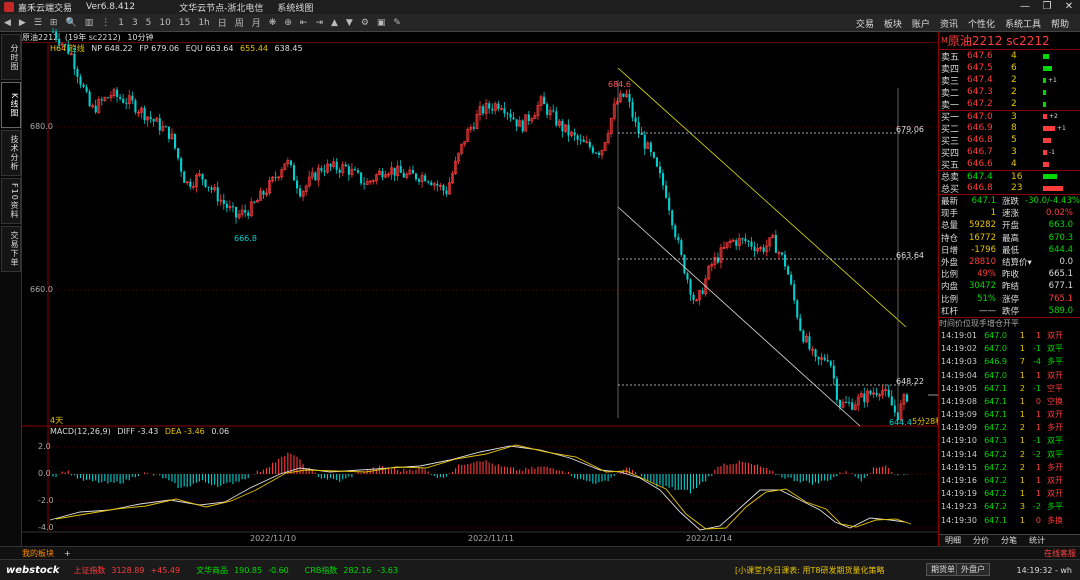 Image resolution: width=1080 pixels, height=580 pixels. What do you see at coordinates (1069, 7) in the screenshot?
I see `close-button: ✕` at bounding box center [1069, 7].